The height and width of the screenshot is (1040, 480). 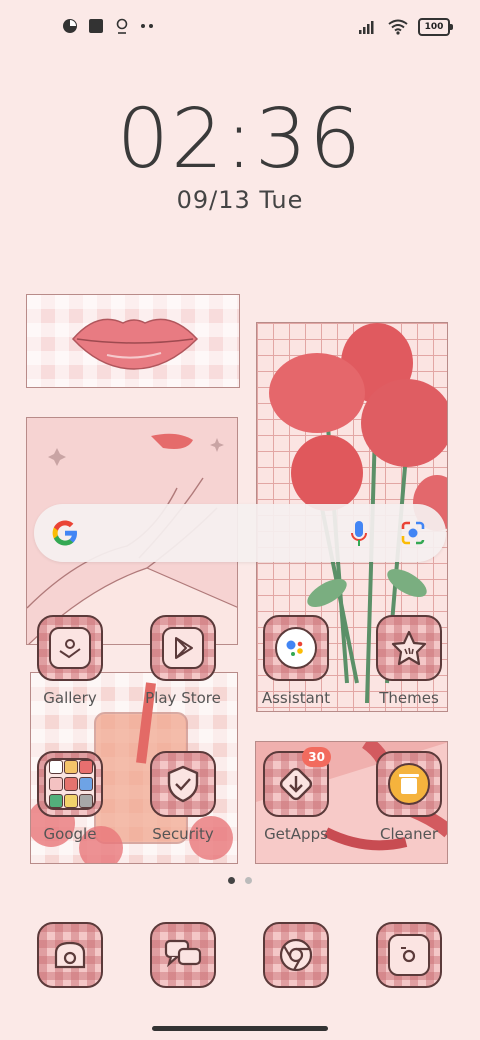 I want to click on app-security: Security, so click(x=183, y=797).